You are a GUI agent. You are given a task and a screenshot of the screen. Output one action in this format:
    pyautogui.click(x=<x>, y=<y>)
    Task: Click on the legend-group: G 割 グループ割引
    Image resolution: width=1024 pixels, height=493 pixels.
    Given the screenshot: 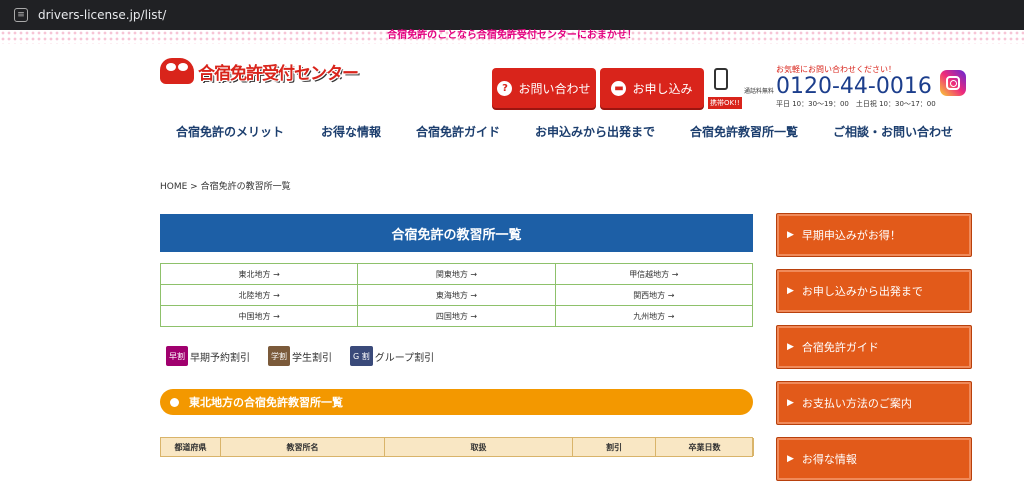 What is the action you would take?
    pyautogui.click(x=392, y=356)
    